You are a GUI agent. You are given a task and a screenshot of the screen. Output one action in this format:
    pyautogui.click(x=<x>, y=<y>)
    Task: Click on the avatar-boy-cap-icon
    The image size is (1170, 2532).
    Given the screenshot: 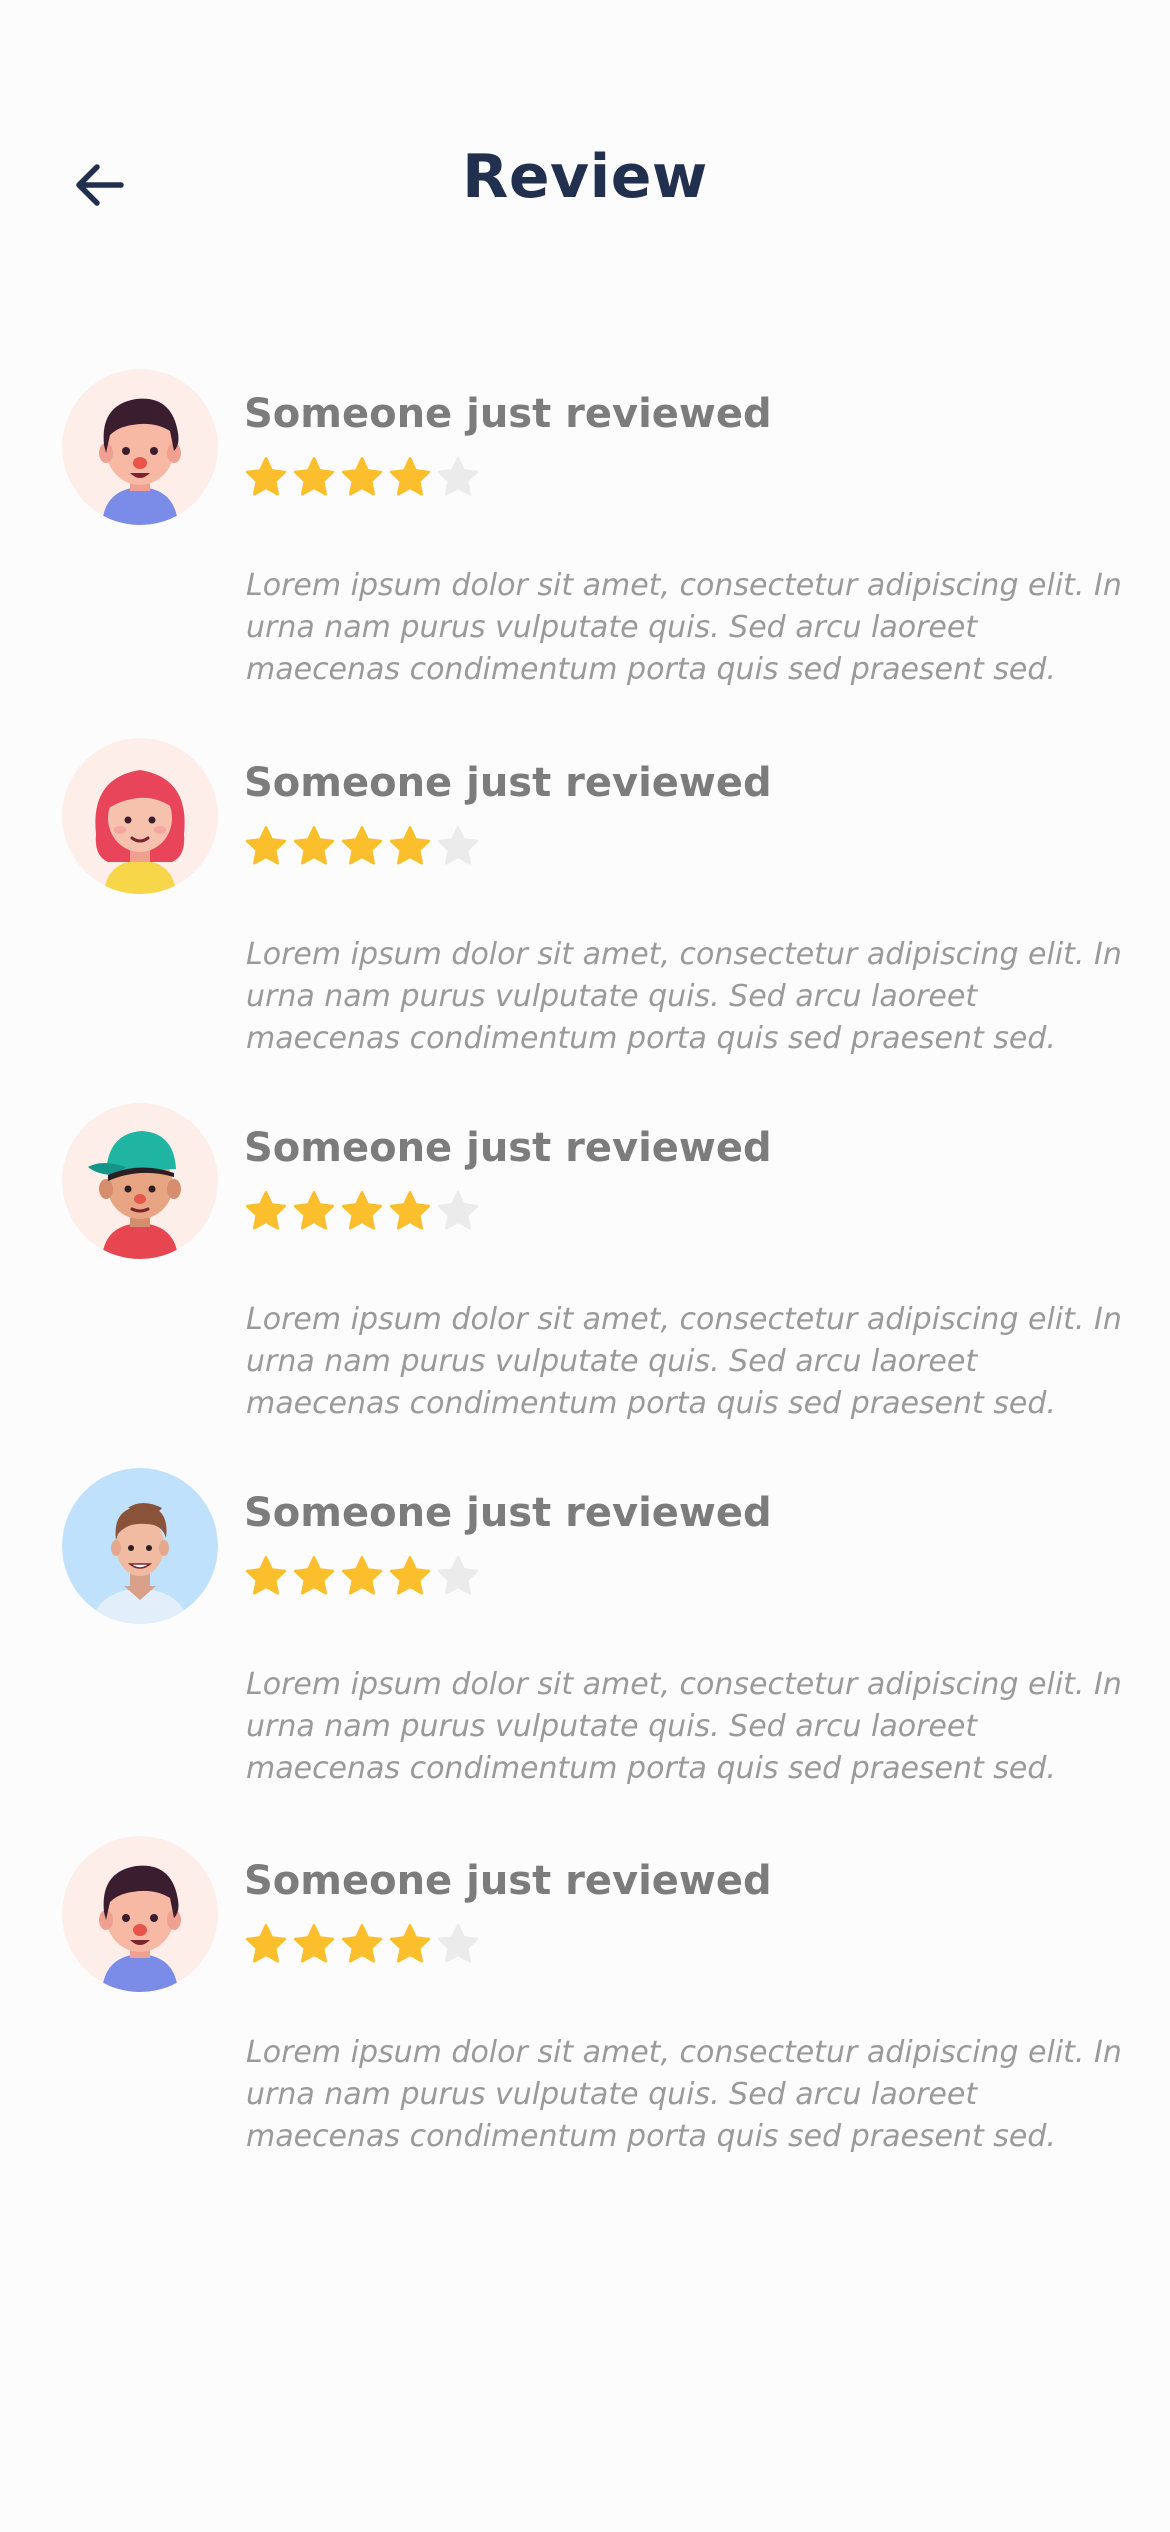 What is the action you would take?
    pyautogui.click(x=140, y=1181)
    